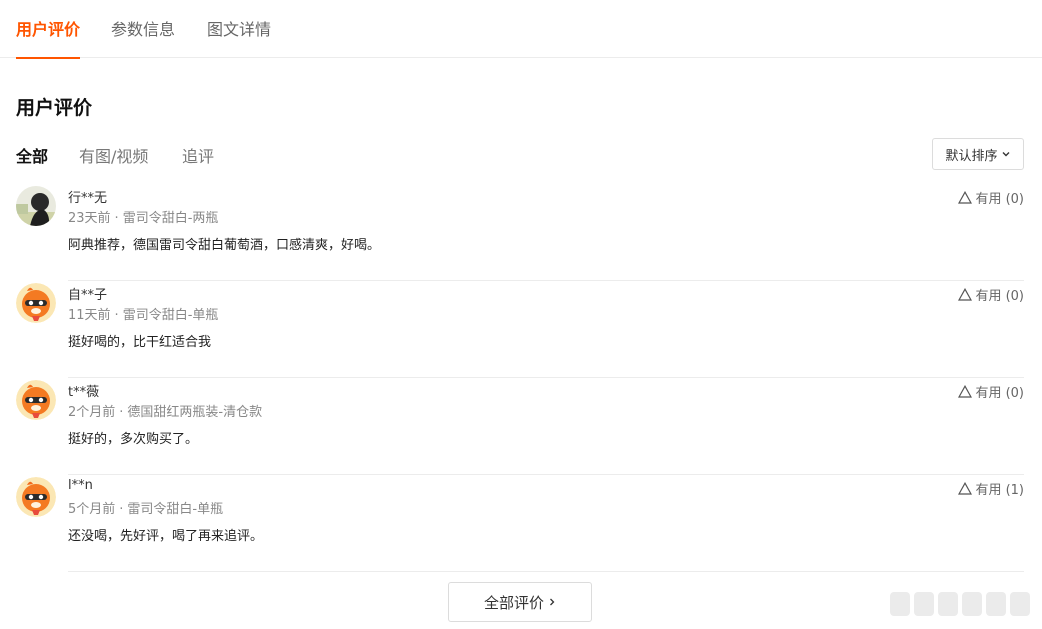 This screenshot has width=1042, height=629. What do you see at coordinates (999, 490) in the screenshot?
I see `useful-label: 有用 (1)` at bounding box center [999, 490].